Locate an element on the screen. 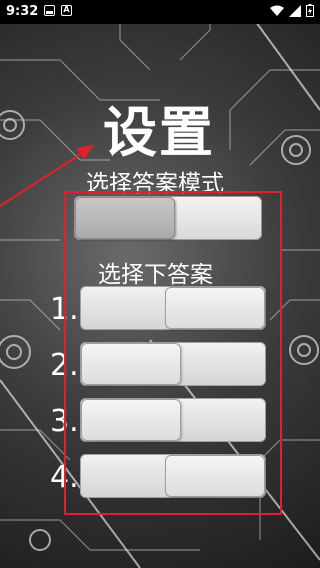  battery-icon is located at coordinates (310, 10).